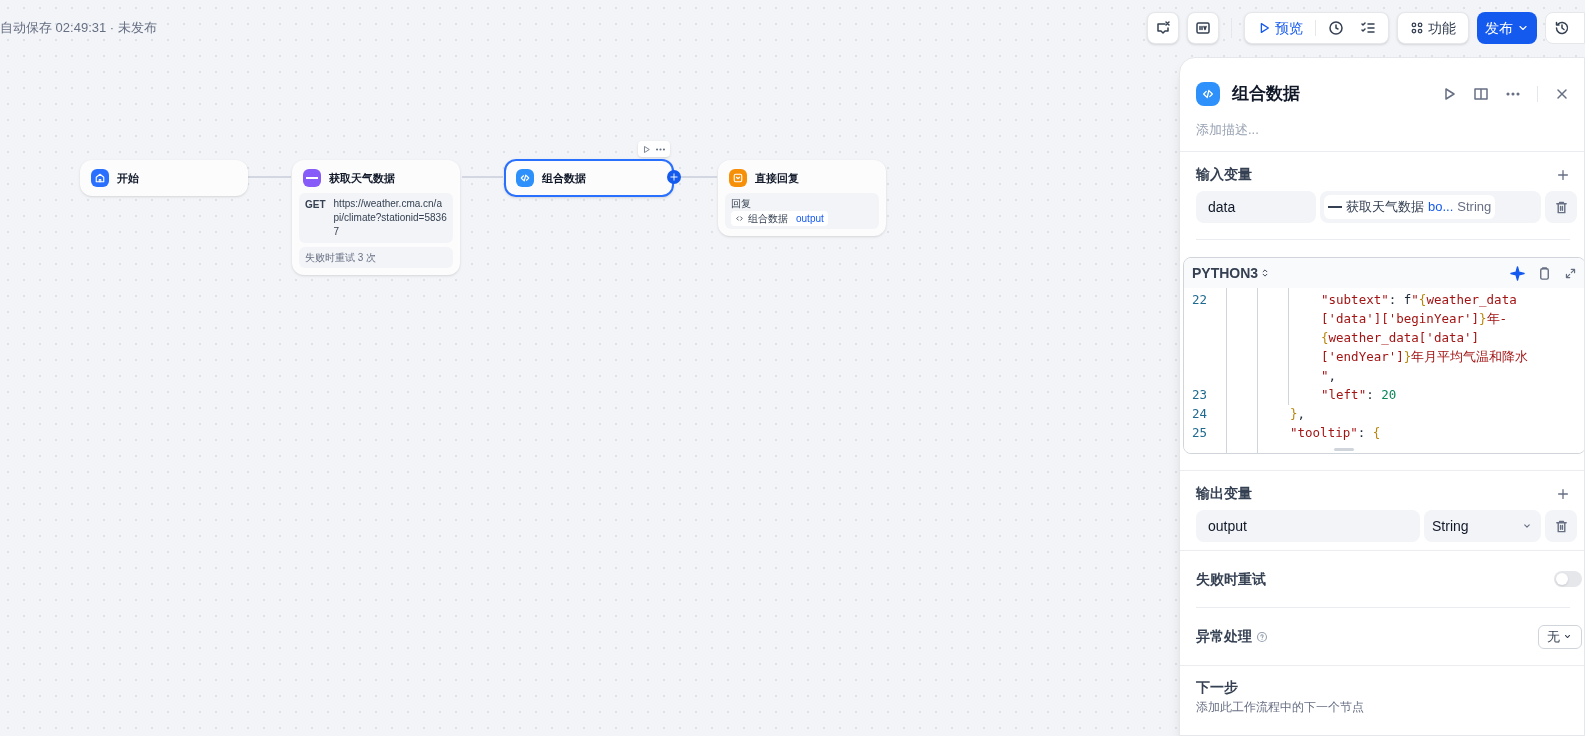  What do you see at coordinates (78, 28) in the screenshot?
I see `autosave-status: 自动保存 02:49:31 · 未发布` at bounding box center [78, 28].